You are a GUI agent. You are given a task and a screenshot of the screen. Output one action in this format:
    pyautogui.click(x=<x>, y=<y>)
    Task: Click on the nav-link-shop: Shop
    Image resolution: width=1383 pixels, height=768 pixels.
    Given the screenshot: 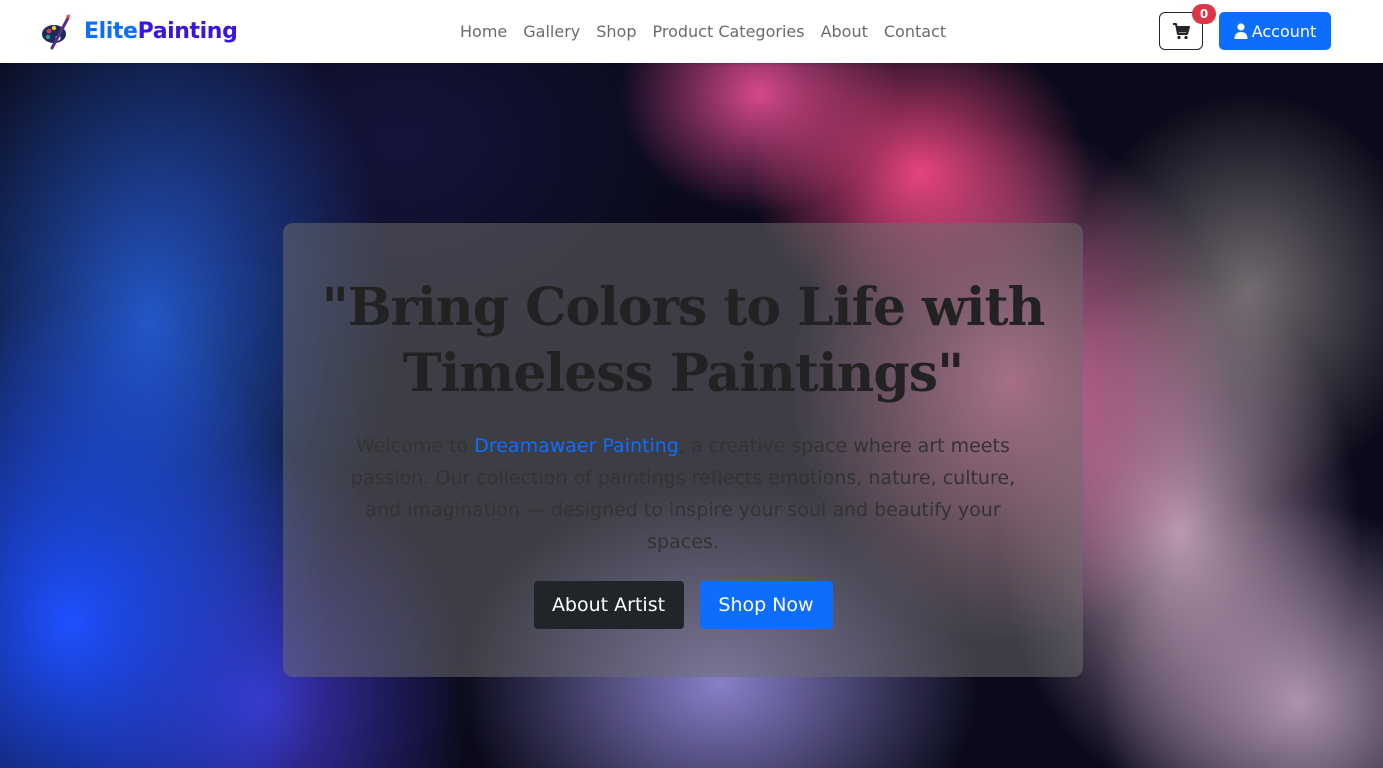 What is the action you would take?
    pyautogui.click(x=616, y=31)
    